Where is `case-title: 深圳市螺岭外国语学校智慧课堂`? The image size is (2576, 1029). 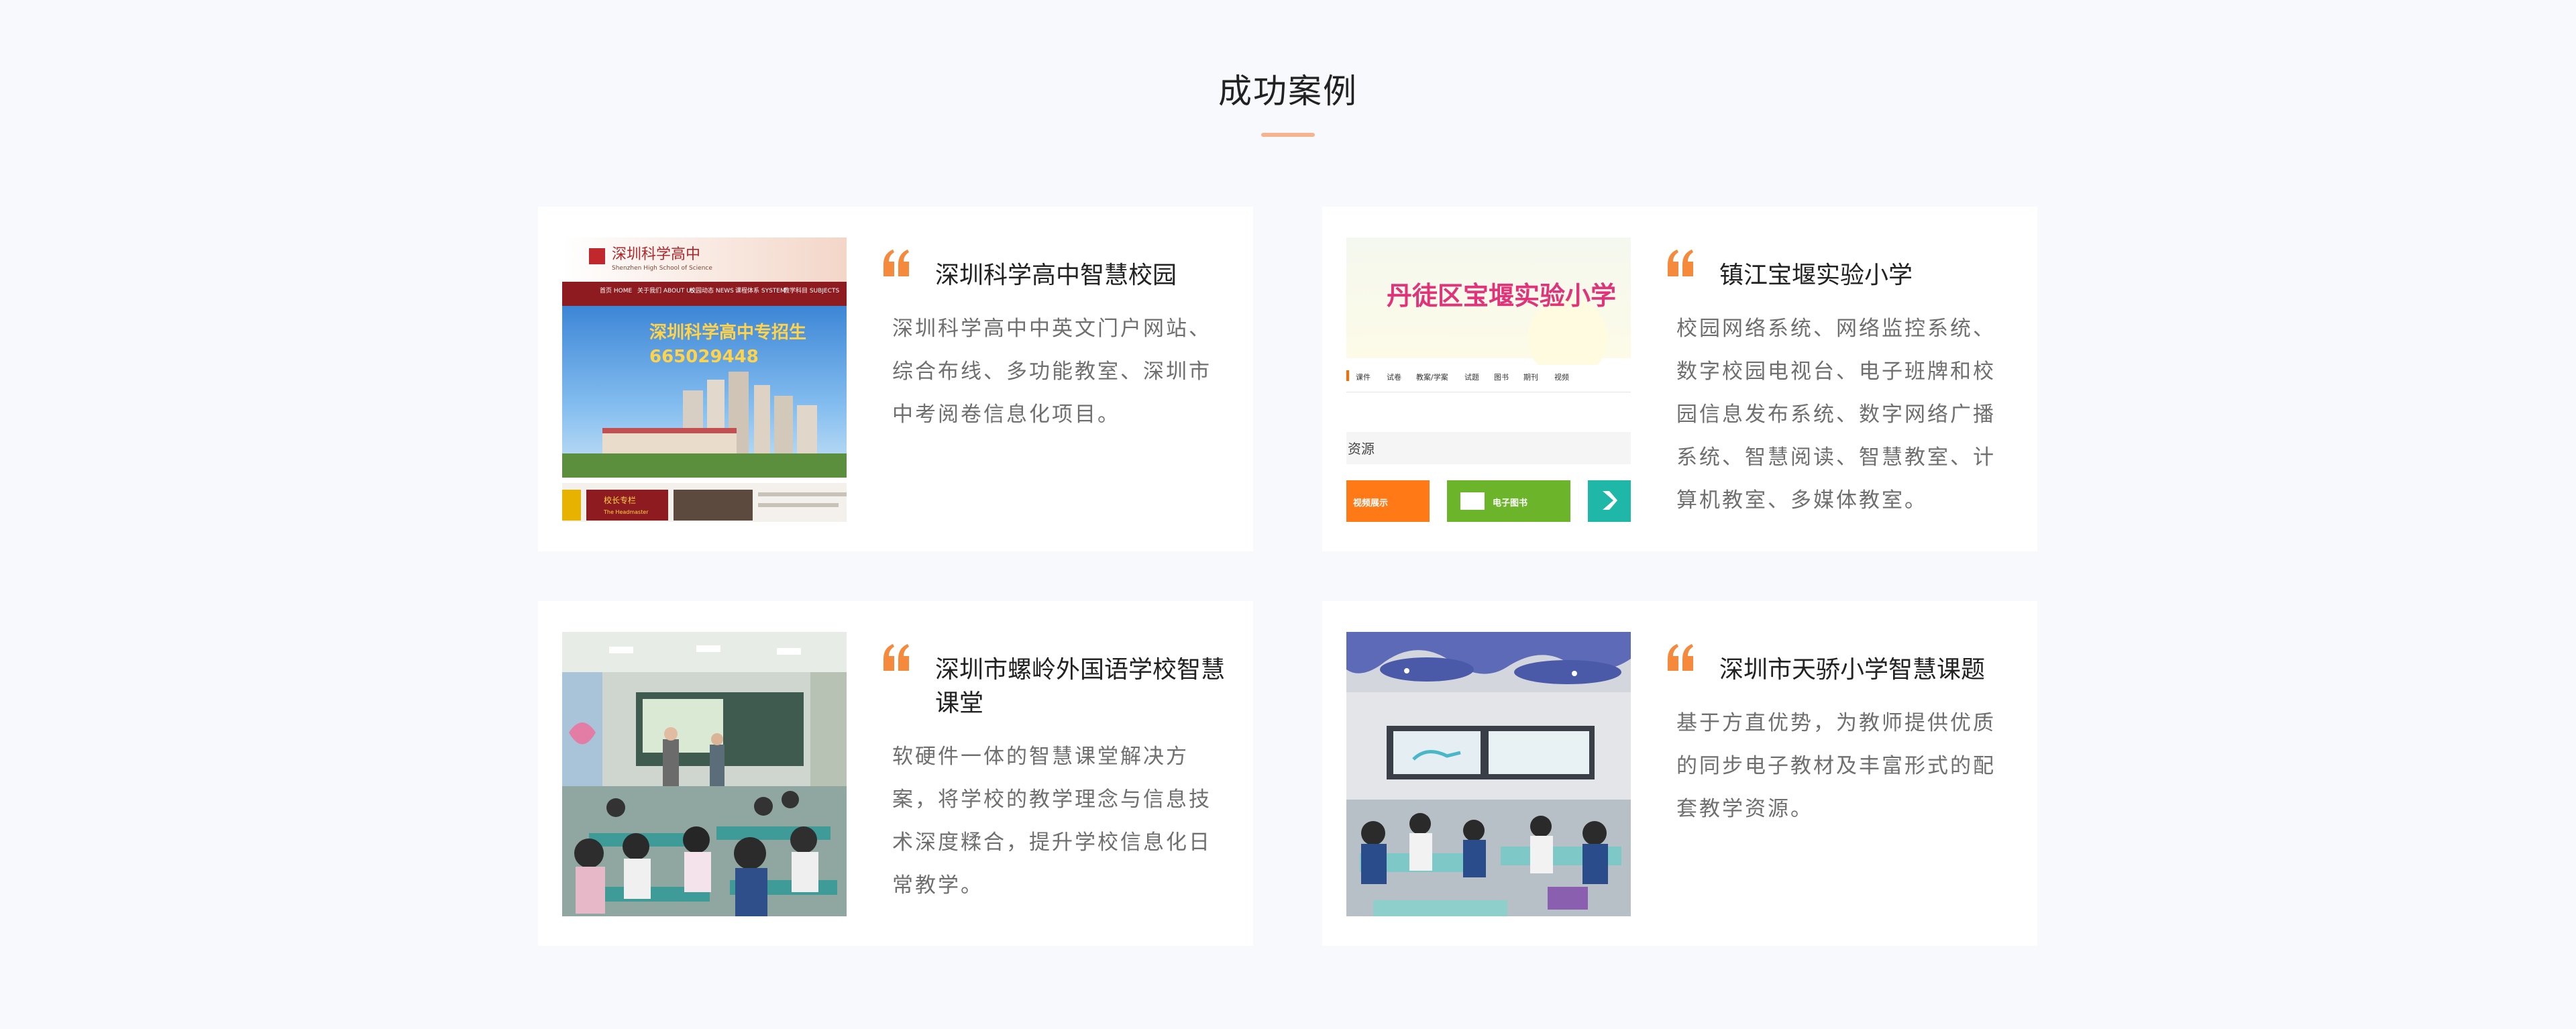 case-title: 深圳市螺岭外国语学校智慧课堂 is located at coordinates (1082, 686).